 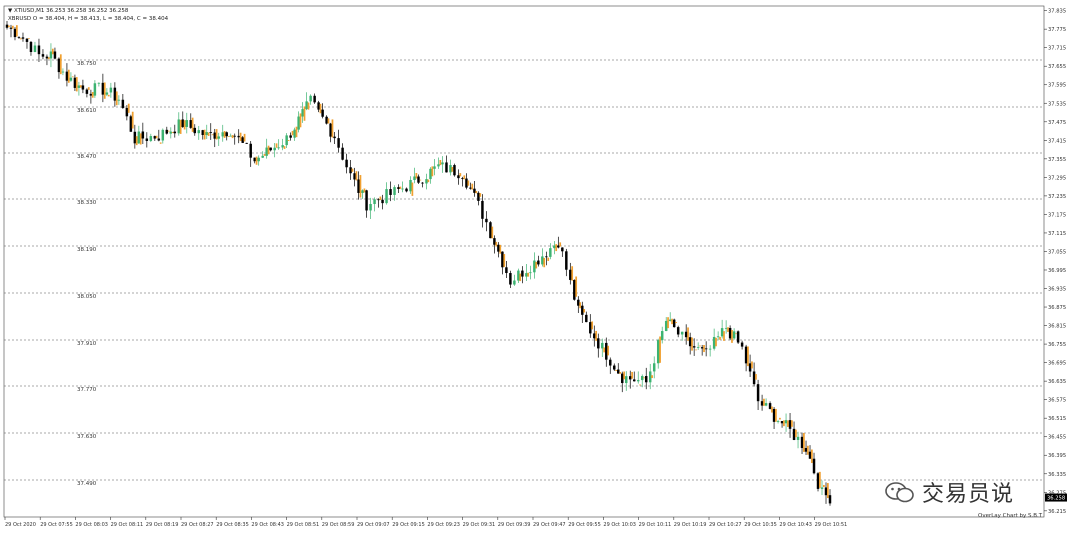 I want to click on right-axis-tick-label: 37.475, so click(x=1057, y=123).